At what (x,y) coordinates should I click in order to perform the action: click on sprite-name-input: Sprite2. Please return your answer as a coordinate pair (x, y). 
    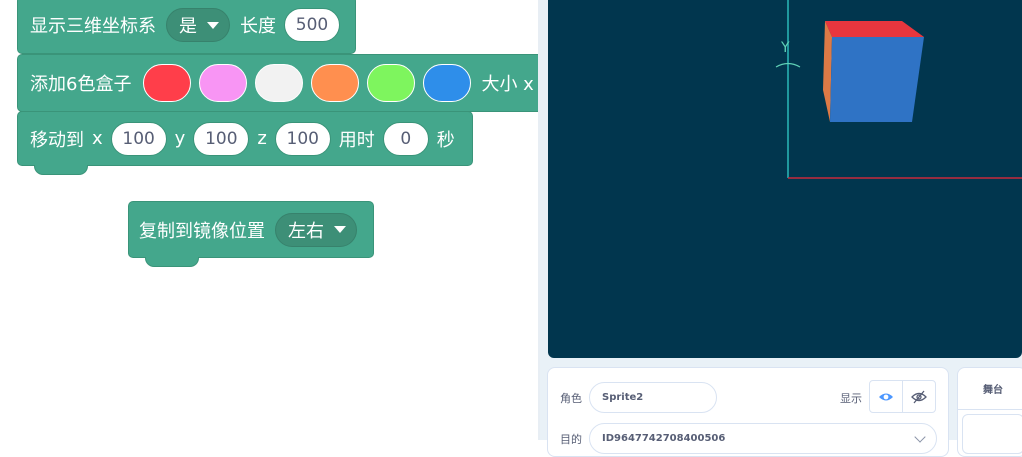
    Looking at the image, I should click on (653, 397).